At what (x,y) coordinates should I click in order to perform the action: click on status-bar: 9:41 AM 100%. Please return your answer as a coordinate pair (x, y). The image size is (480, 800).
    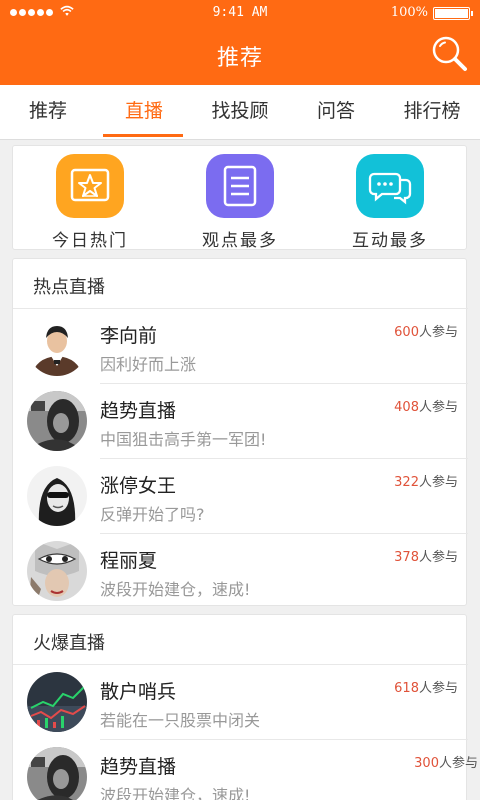
    Looking at the image, I should click on (240, 13).